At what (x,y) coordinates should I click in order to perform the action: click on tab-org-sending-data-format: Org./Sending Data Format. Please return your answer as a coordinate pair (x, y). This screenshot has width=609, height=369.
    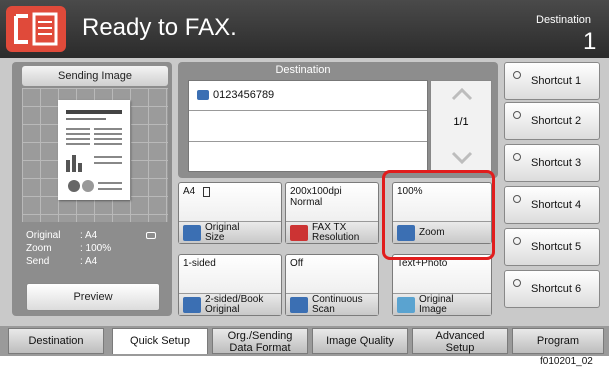
    Looking at the image, I should click on (260, 341).